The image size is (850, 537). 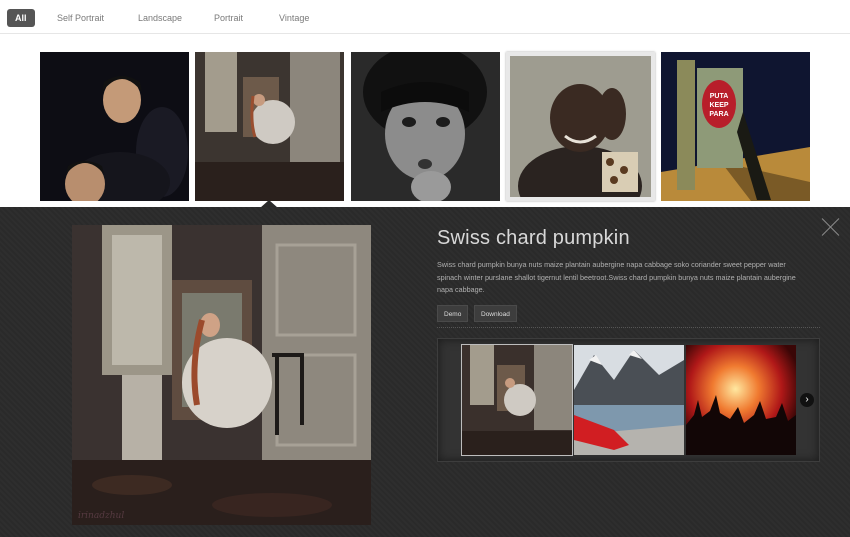 What do you see at coordinates (294, 18) in the screenshot?
I see `filter-vintage: Vintage` at bounding box center [294, 18].